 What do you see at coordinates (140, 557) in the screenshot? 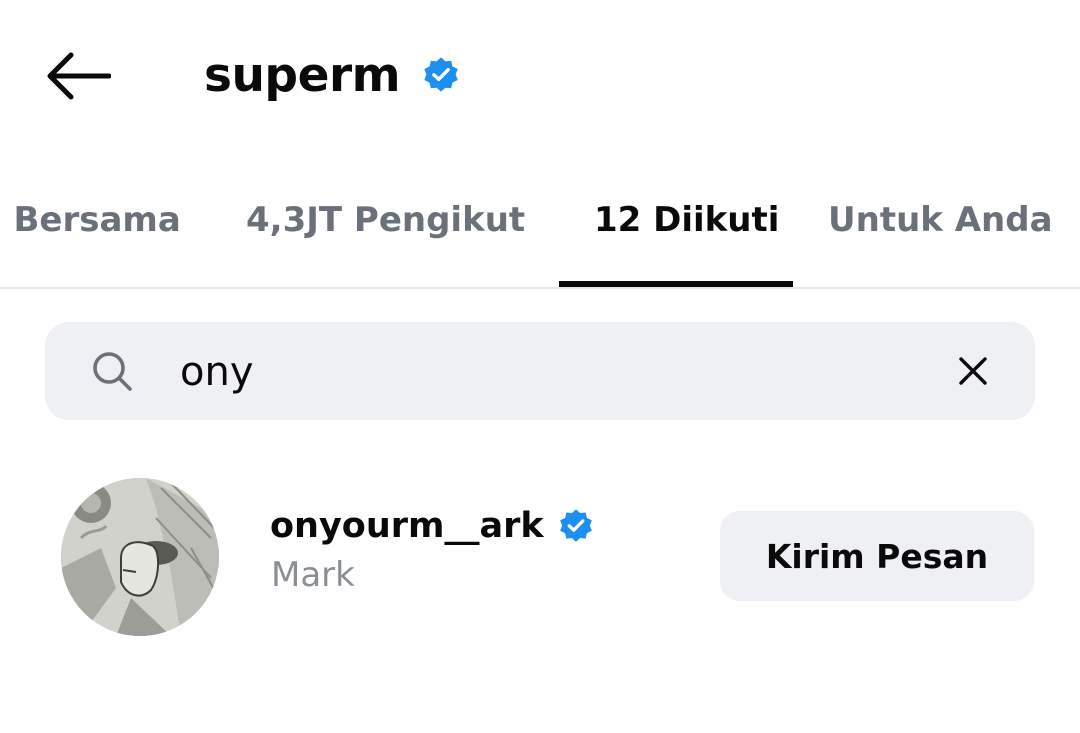
I see `avatar` at bounding box center [140, 557].